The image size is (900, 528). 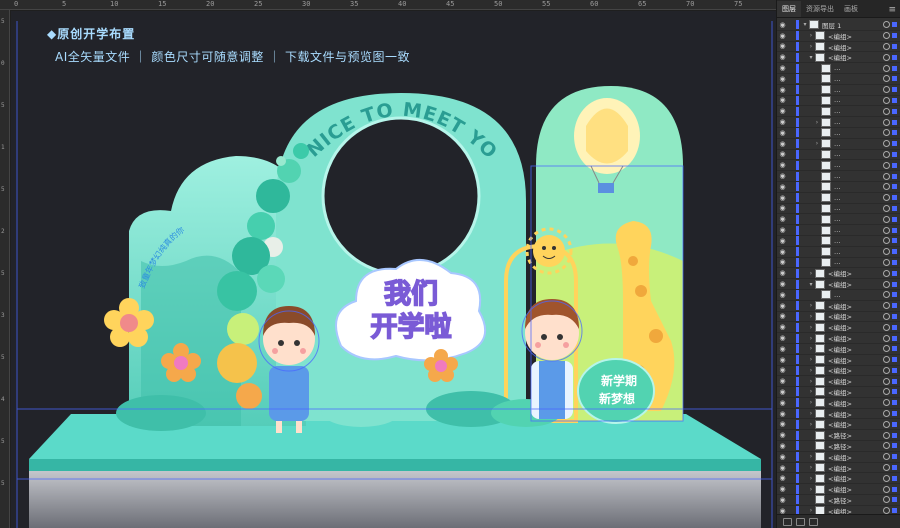 What do you see at coordinates (851, 9) in the screenshot?
I see `tab-artboards: 画板` at bounding box center [851, 9].